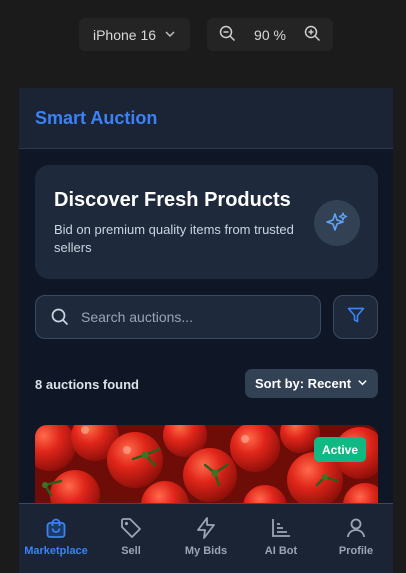 The width and height of the screenshot is (406, 573). I want to click on app-title: Smart Auction, so click(96, 118).